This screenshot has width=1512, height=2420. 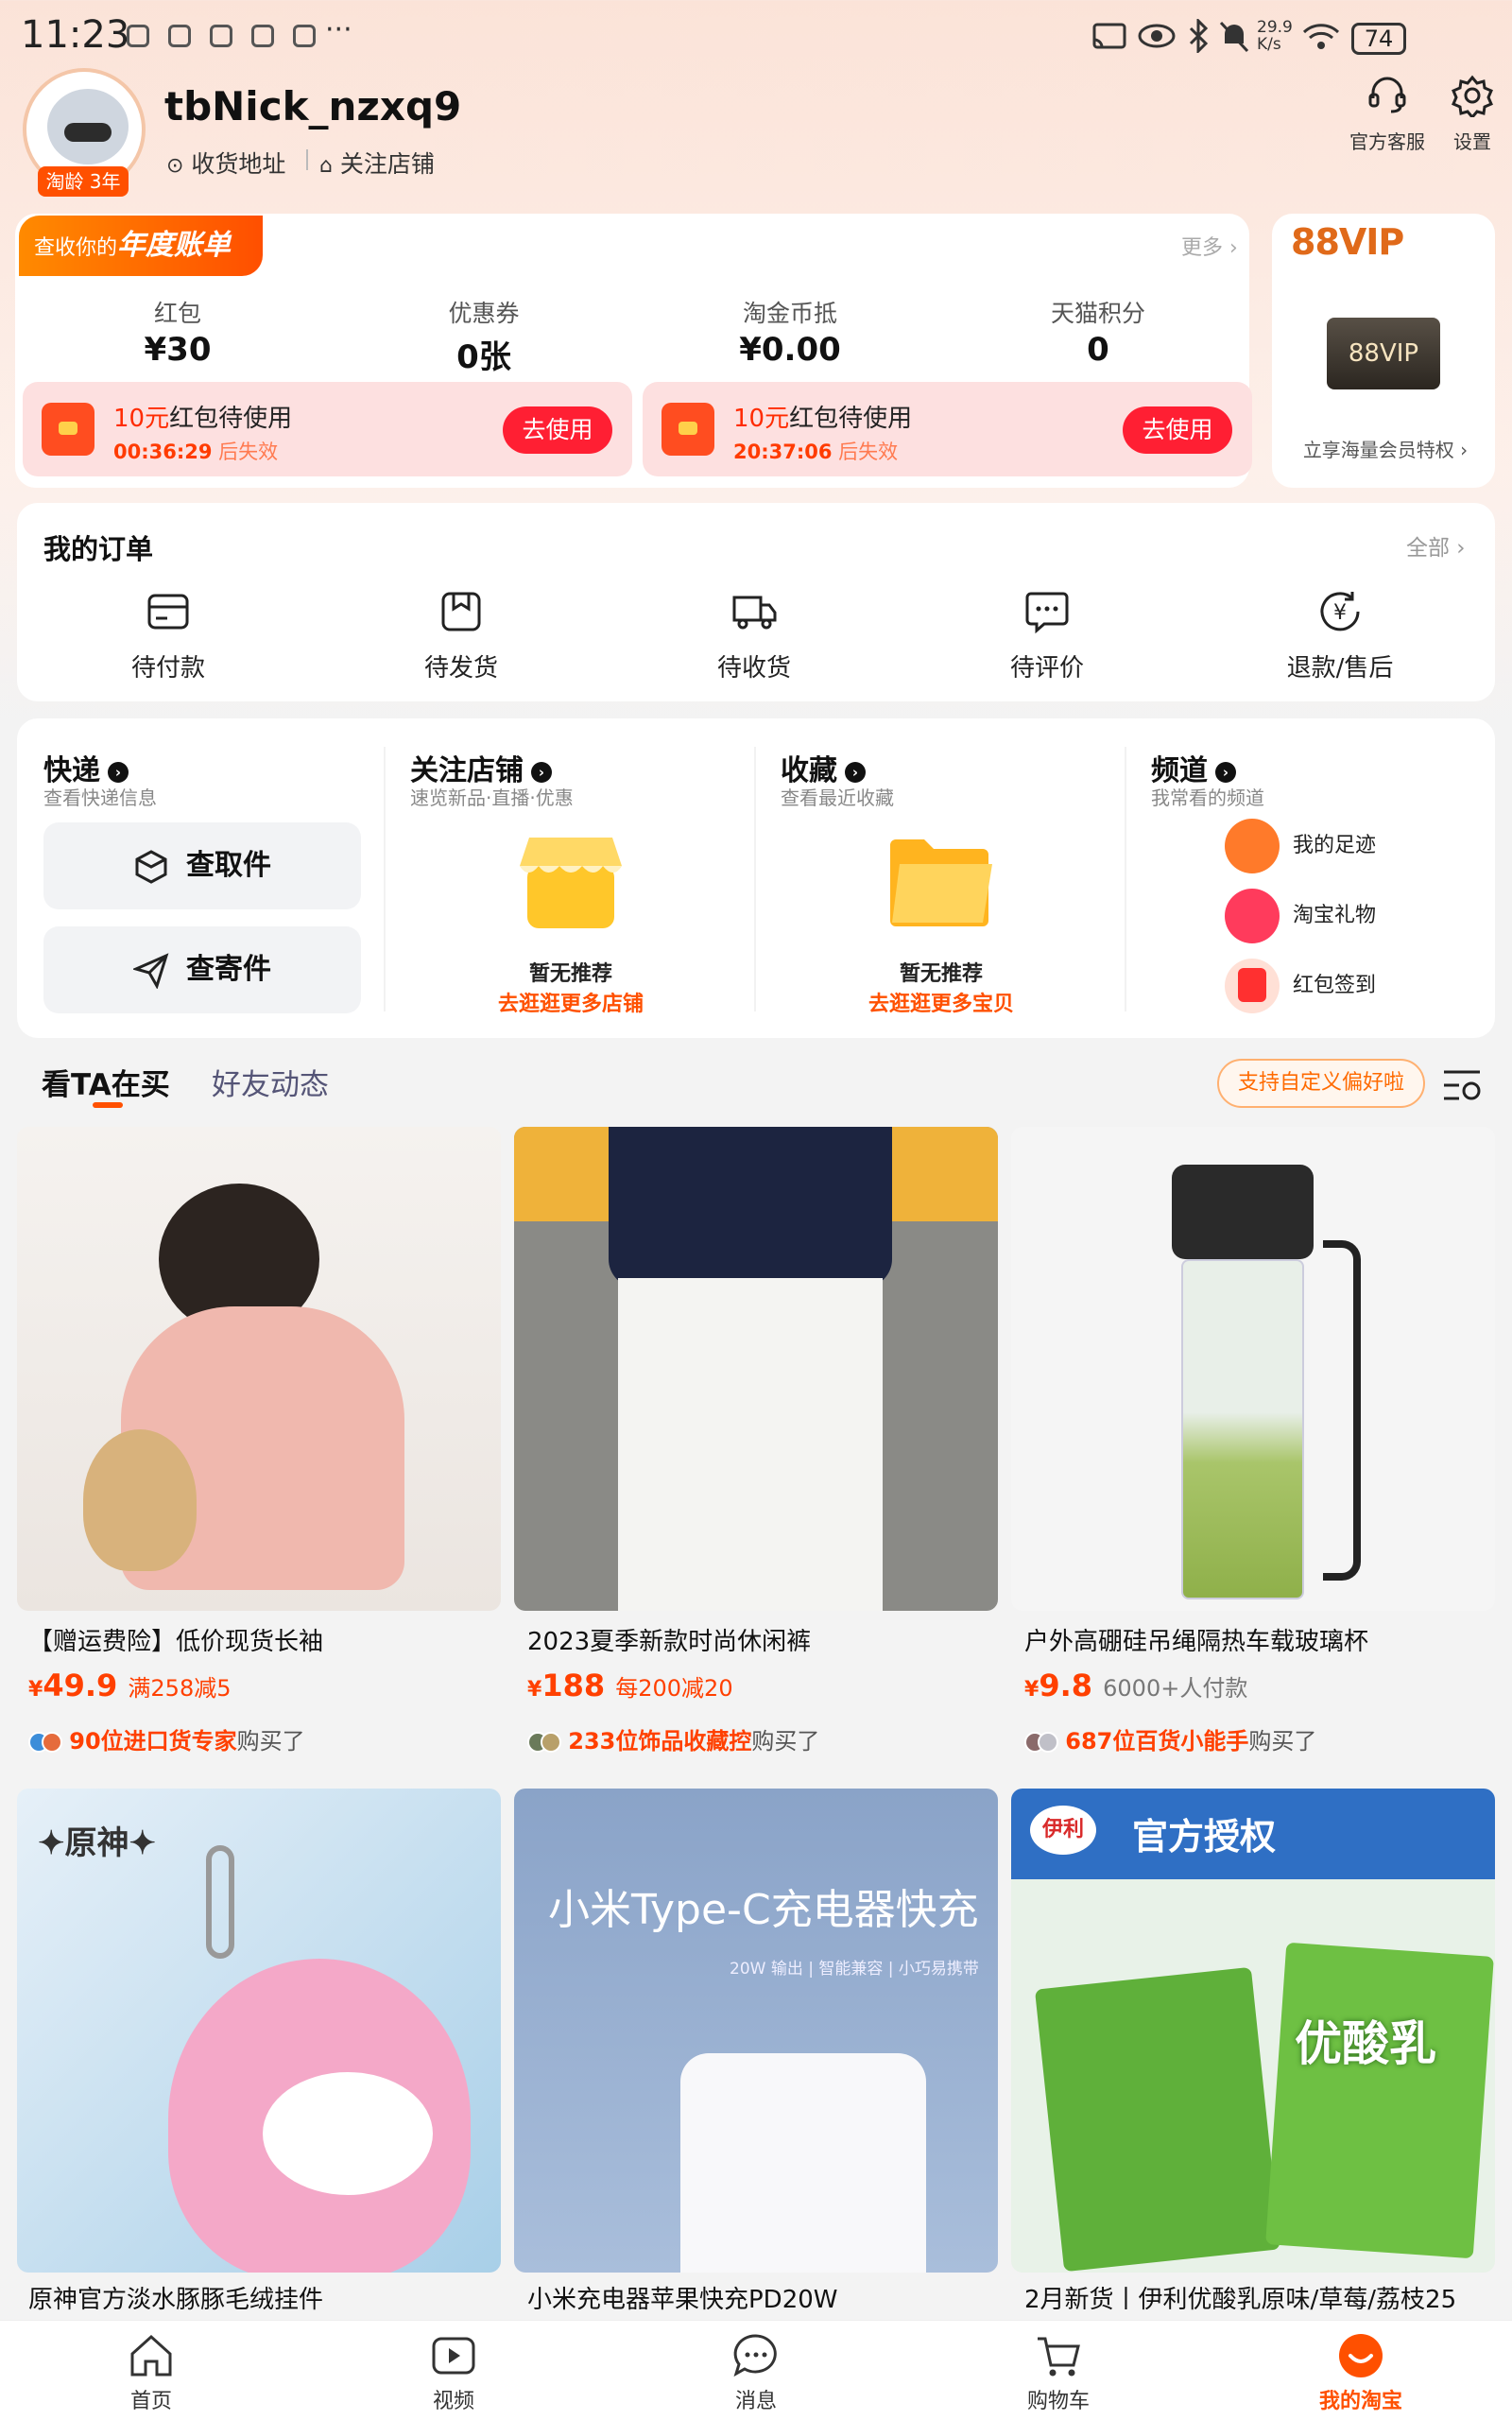 I want to click on favorites-subtitle: 查看最近收藏, so click(x=837, y=797).